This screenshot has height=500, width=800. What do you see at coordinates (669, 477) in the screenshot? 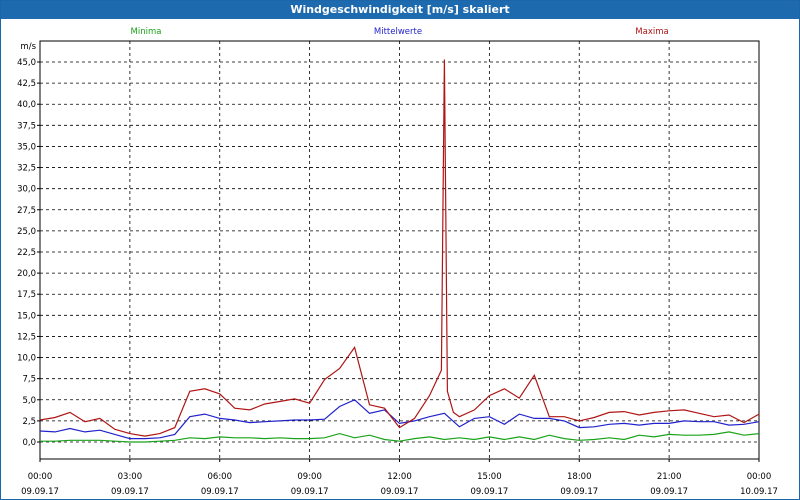
I see `x-tick-time: 21:00` at bounding box center [669, 477].